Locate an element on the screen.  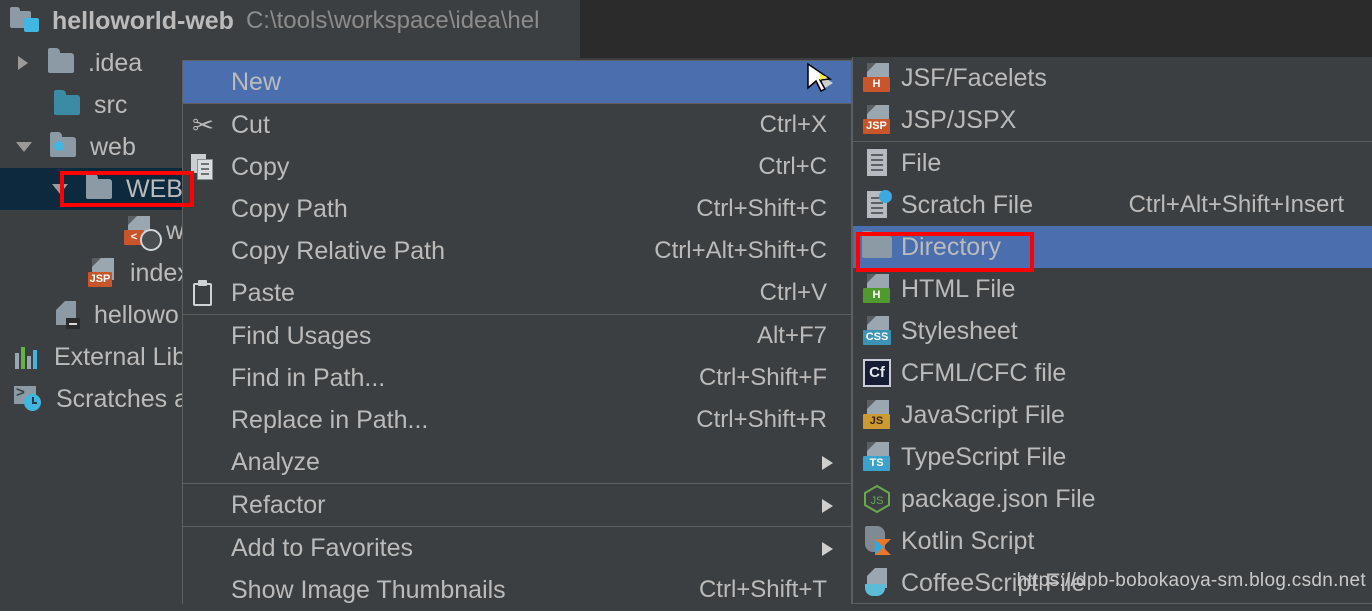
submenu-item-stylesheet: CSS Stylesheet is located at coordinates (1112, 331).